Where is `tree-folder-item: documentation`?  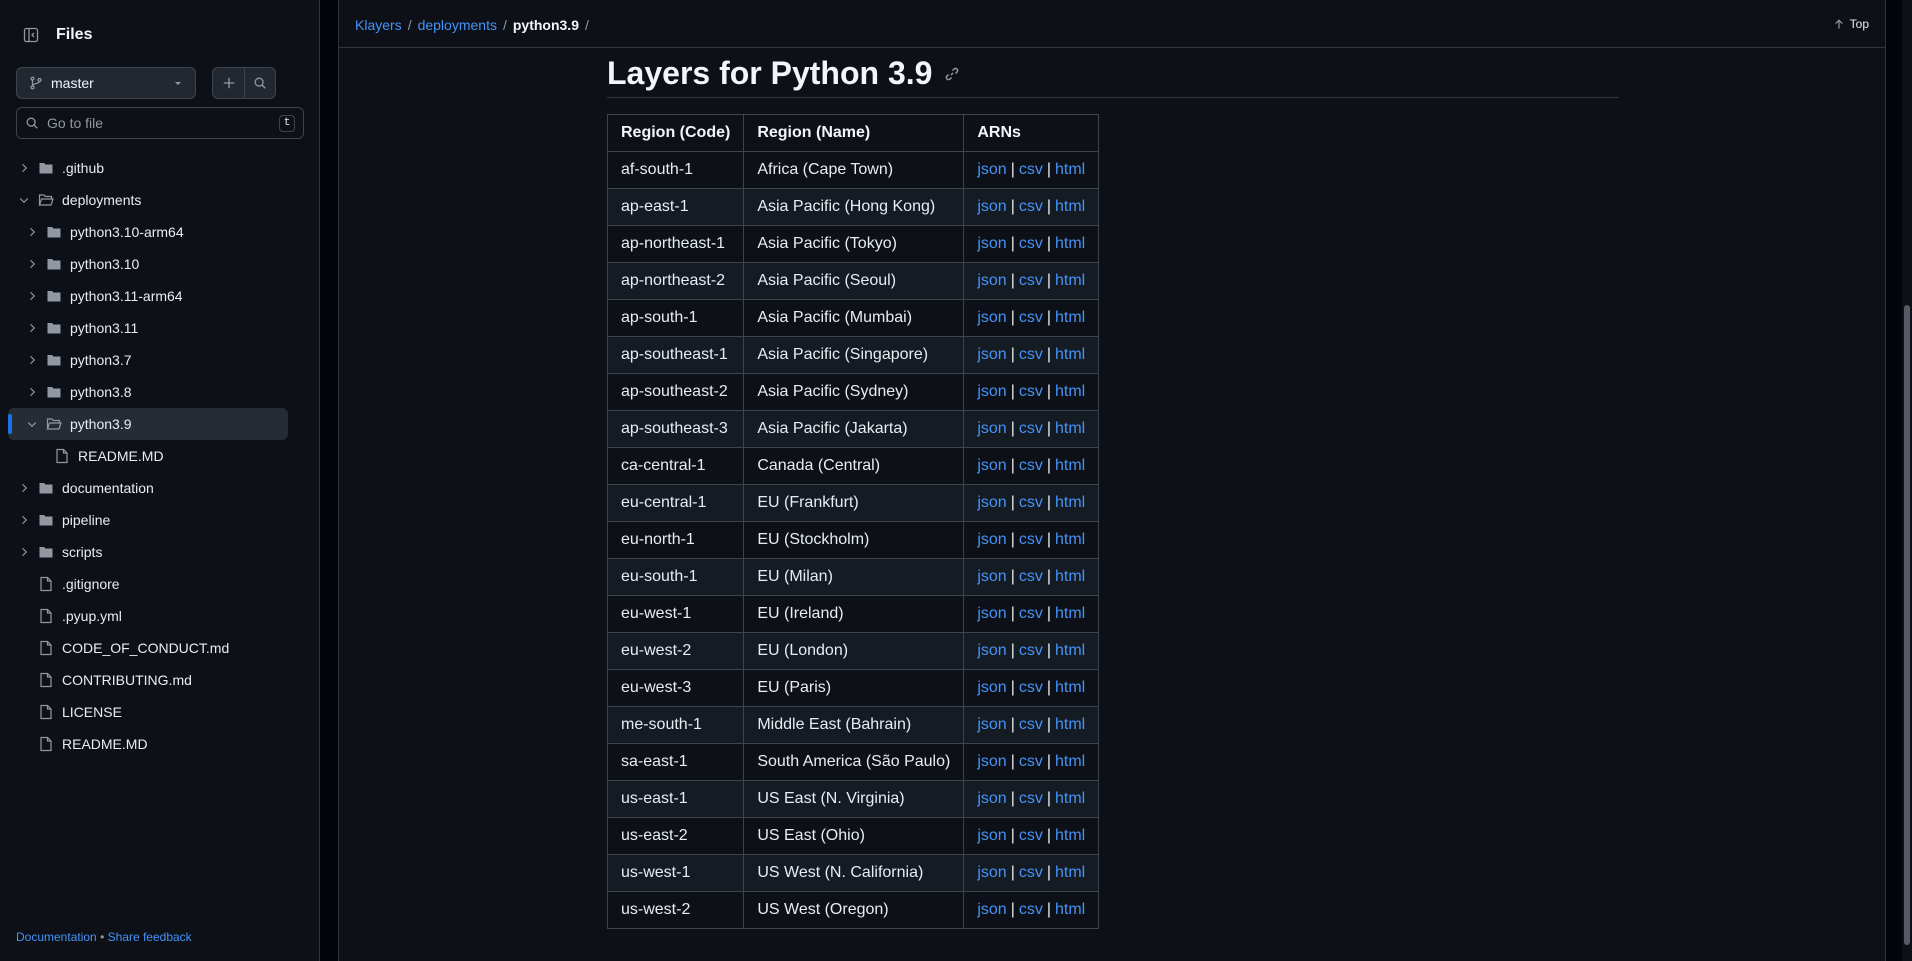 tree-folder-item: documentation is located at coordinates (156, 488).